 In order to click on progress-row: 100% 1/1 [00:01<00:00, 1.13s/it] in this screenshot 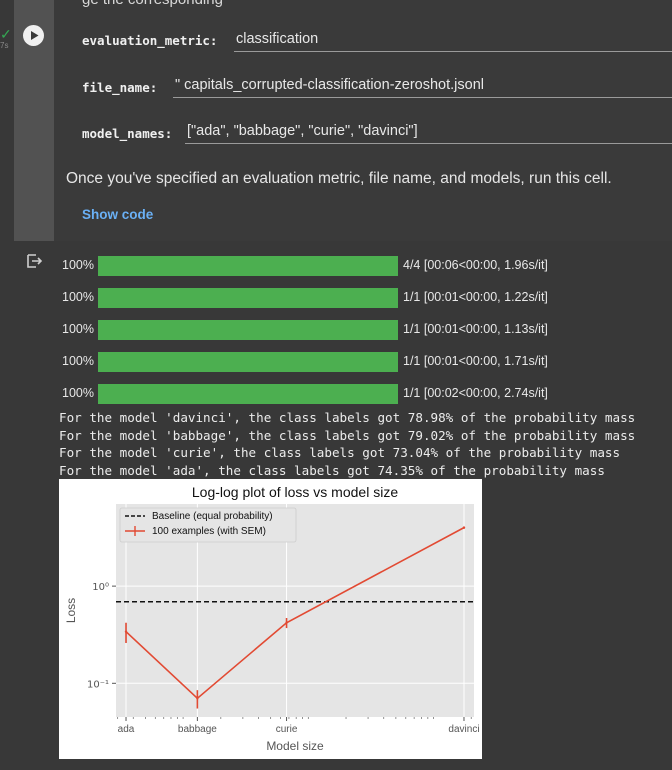, I will do `click(336, 330)`.